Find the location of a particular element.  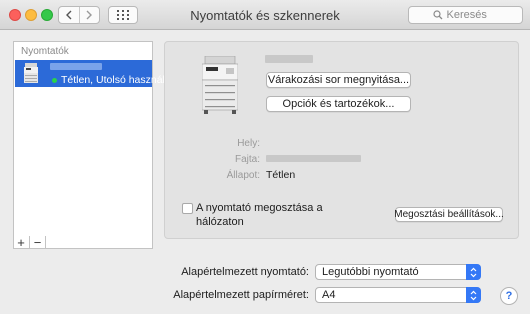

search-icon is located at coordinates (437, 15).